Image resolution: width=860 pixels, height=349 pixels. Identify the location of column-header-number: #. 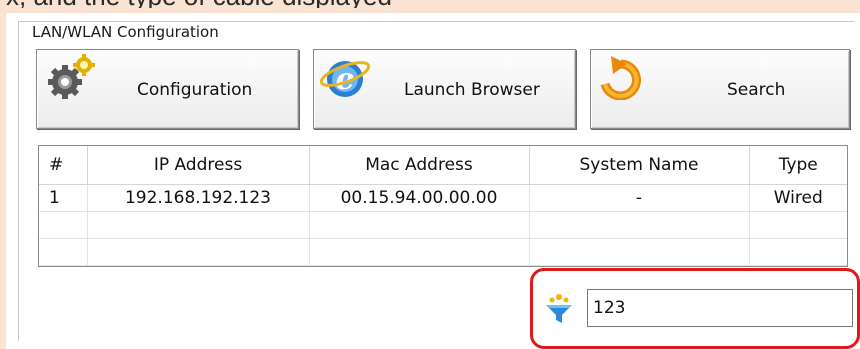
(63, 165).